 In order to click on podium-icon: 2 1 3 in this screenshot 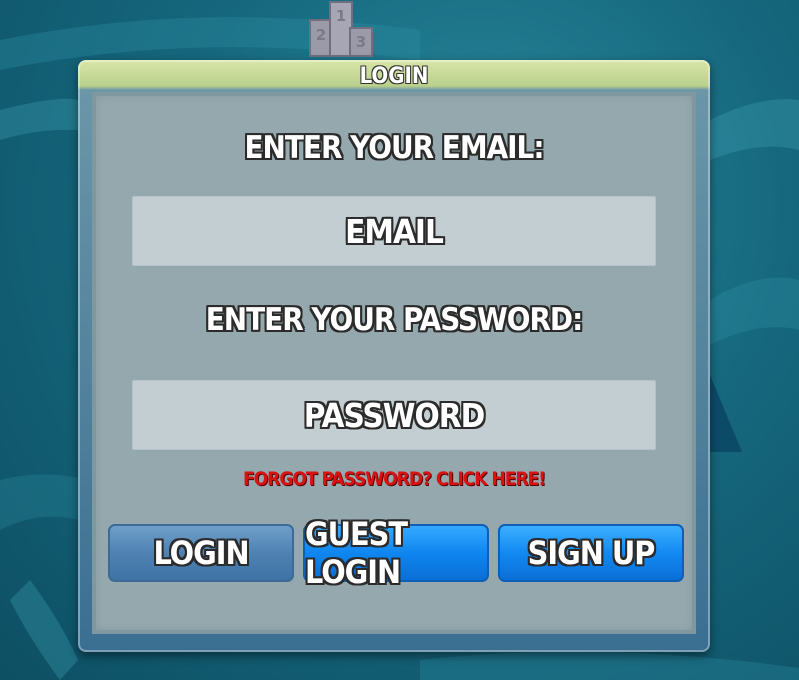, I will do `click(341, 29)`.